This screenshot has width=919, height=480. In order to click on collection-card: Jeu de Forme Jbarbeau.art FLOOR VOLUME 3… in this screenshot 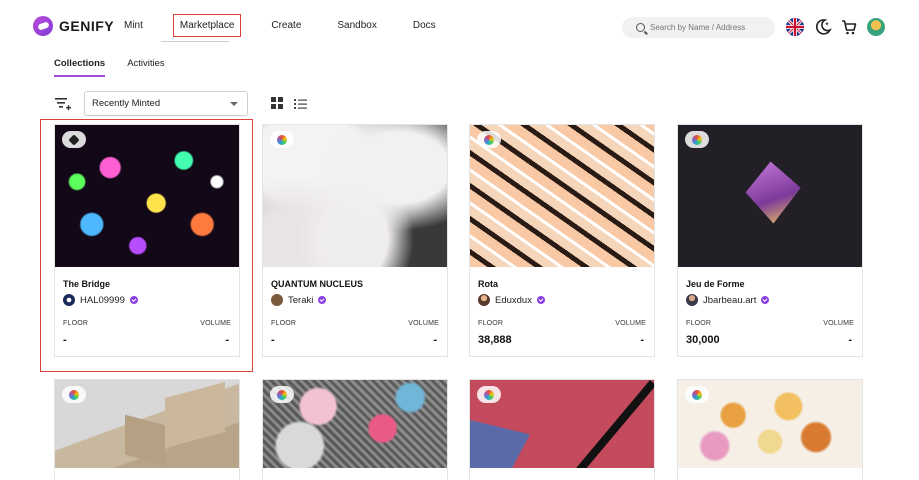, I will do `click(770, 240)`.